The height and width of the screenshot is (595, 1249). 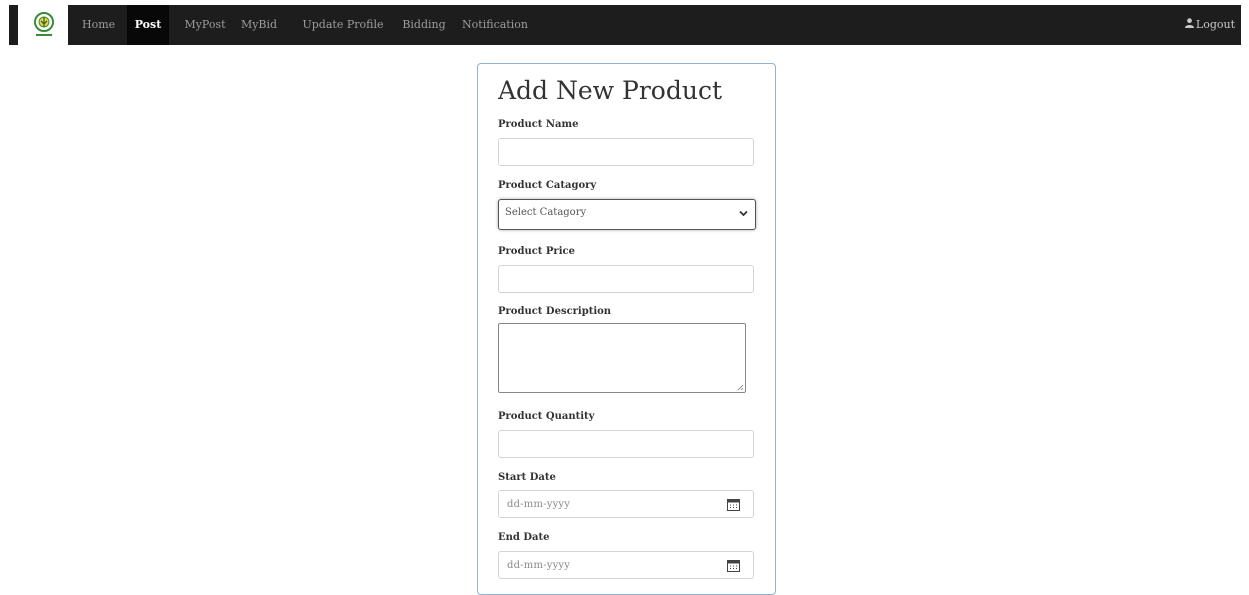 What do you see at coordinates (536, 251) in the screenshot?
I see `product-price-label: Product Price` at bounding box center [536, 251].